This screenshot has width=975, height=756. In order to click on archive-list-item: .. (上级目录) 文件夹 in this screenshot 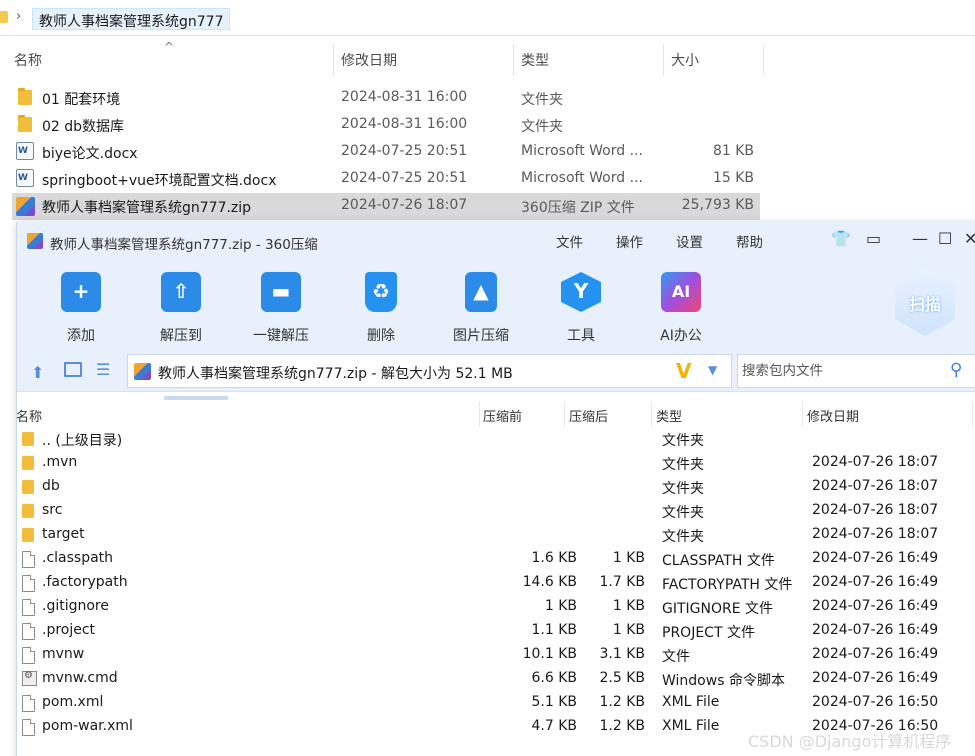, I will do `click(495, 440)`.